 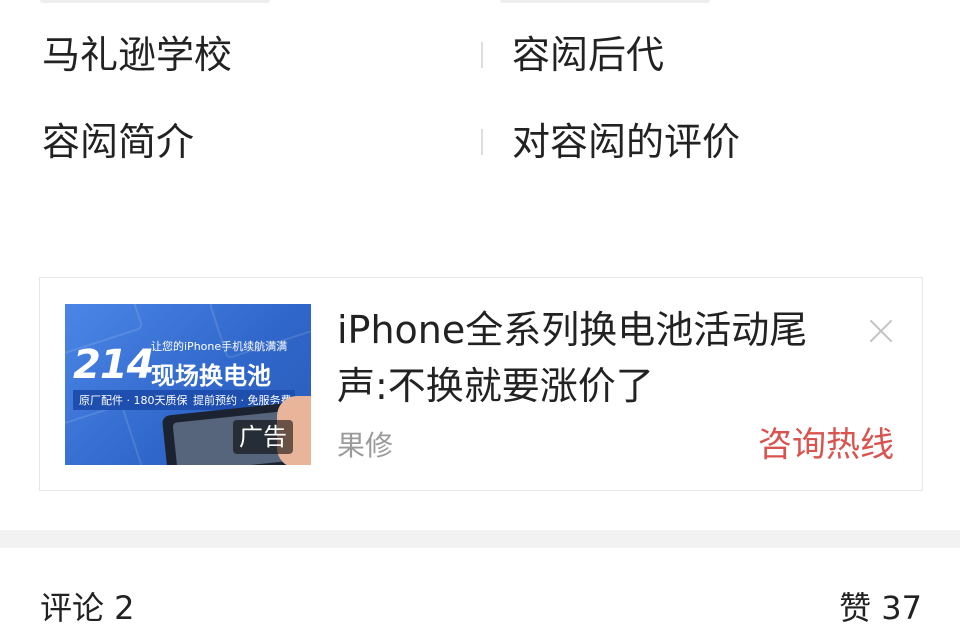 What do you see at coordinates (263, 437) in the screenshot?
I see `ad-badge: 广告` at bounding box center [263, 437].